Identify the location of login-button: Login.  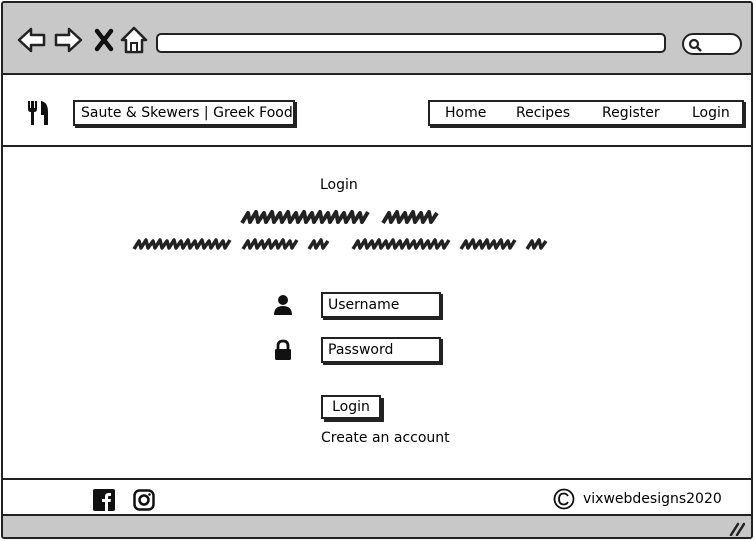
(351, 407).